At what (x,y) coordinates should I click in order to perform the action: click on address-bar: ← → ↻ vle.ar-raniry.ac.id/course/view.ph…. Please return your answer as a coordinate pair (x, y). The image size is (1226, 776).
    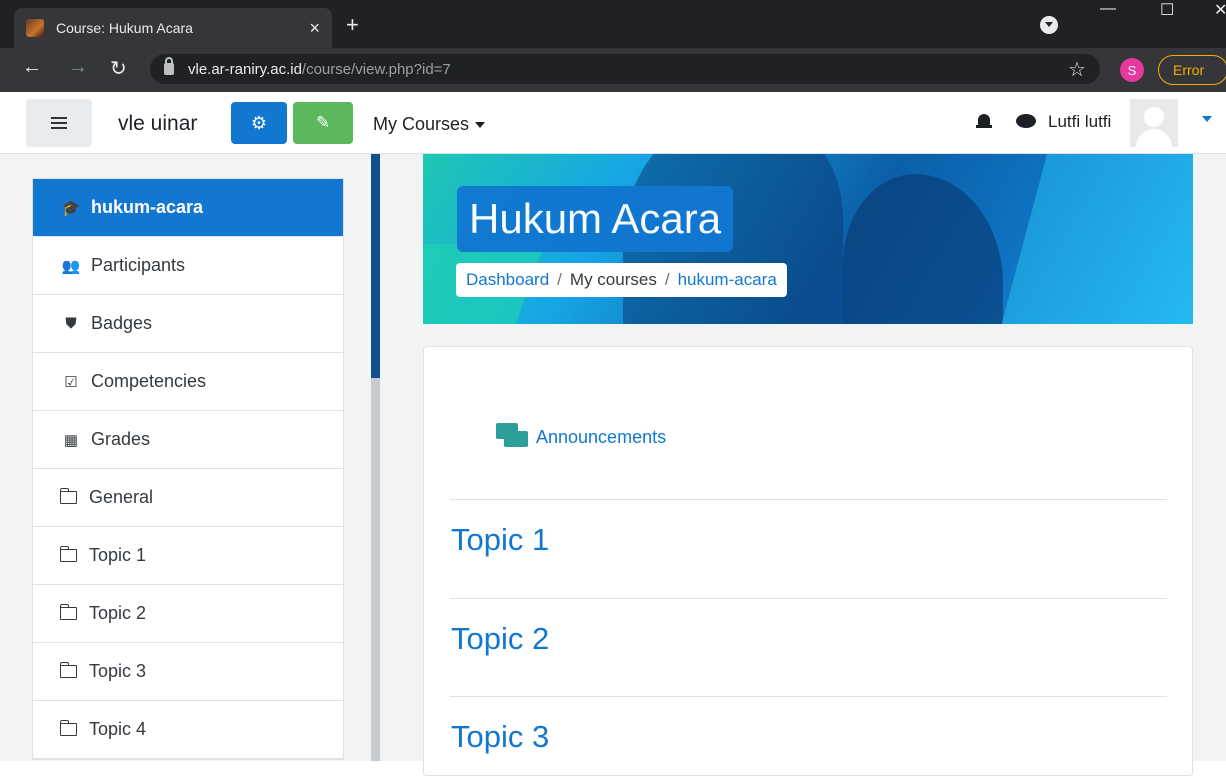
    Looking at the image, I should click on (613, 70).